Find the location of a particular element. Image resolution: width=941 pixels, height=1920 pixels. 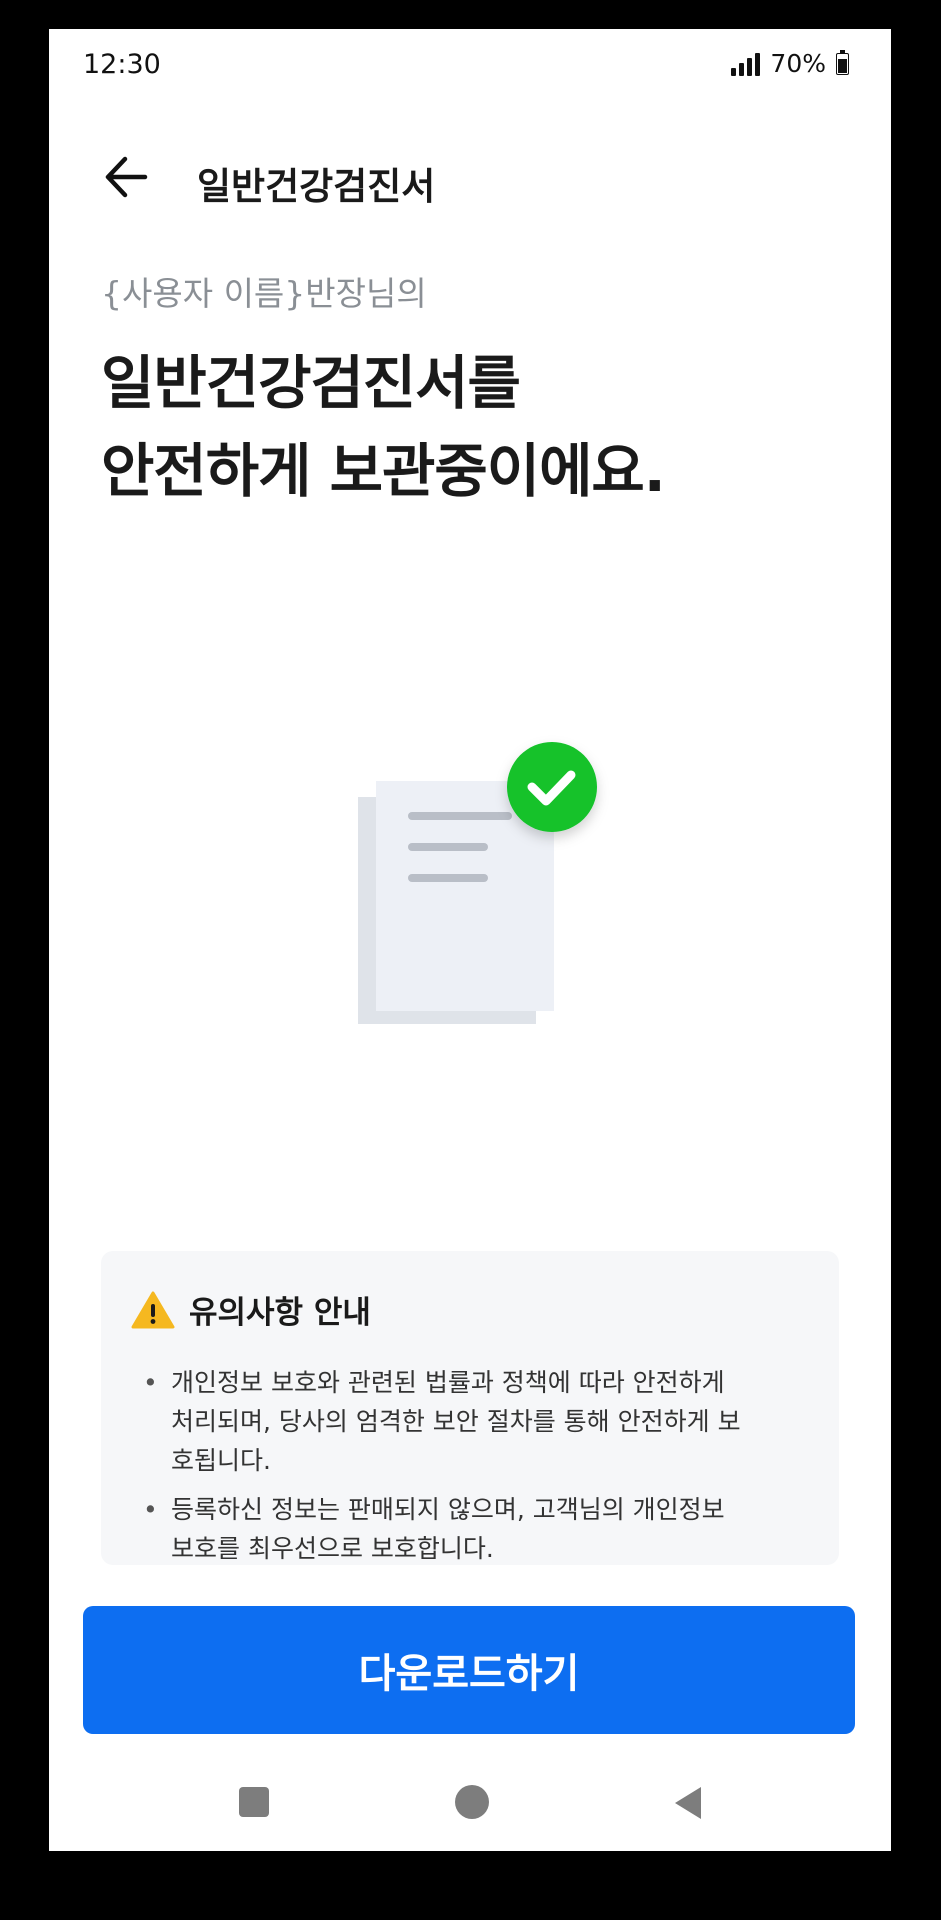

home-icon is located at coordinates (472, 1802).